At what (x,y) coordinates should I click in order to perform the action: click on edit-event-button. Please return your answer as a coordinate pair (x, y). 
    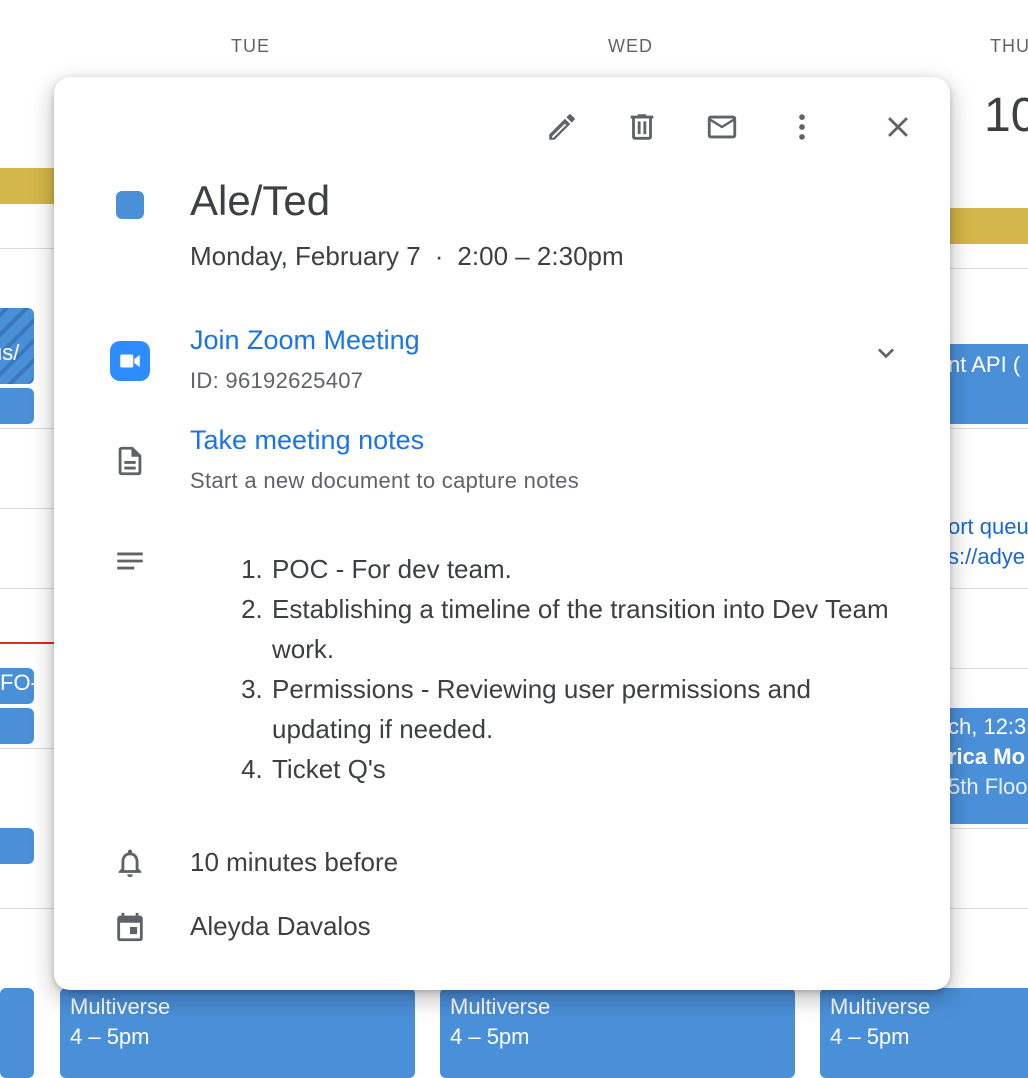
    Looking at the image, I should click on (562, 127).